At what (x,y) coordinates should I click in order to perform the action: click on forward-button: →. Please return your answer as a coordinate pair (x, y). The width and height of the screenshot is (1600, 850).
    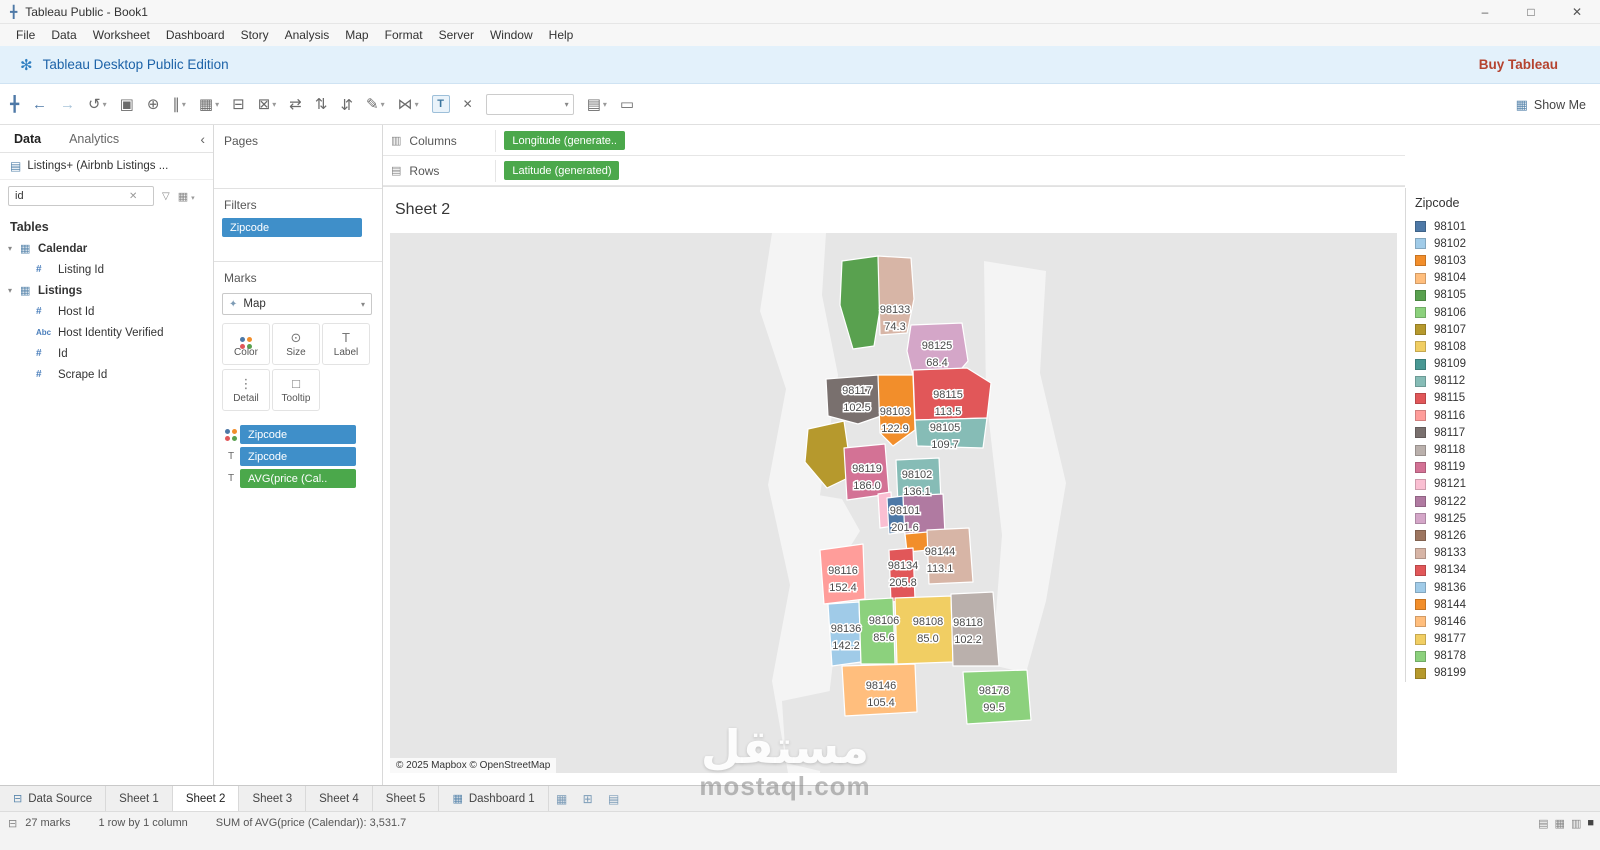
    Looking at the image, I should click on (67, 104).